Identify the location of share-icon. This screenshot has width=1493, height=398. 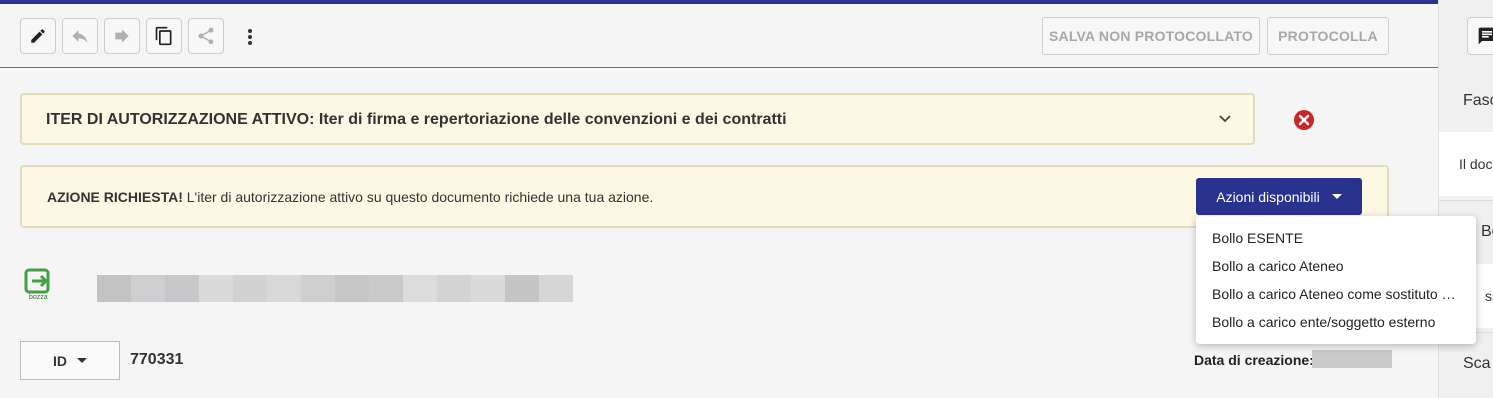
(206, 36).